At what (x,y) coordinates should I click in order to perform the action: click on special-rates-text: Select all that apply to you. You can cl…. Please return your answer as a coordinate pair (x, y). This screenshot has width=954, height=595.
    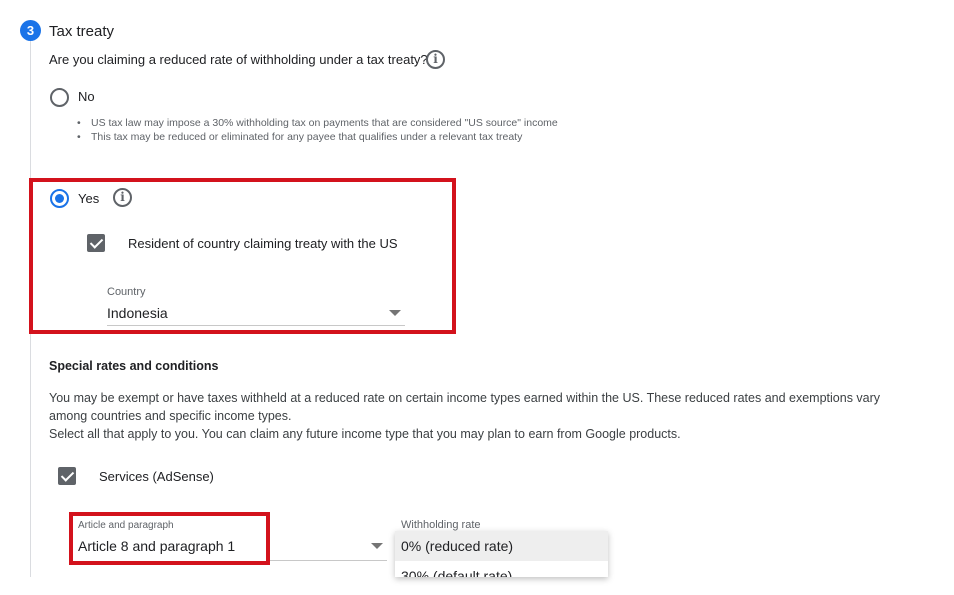
    Looking at the image, I should click on (365, 434).